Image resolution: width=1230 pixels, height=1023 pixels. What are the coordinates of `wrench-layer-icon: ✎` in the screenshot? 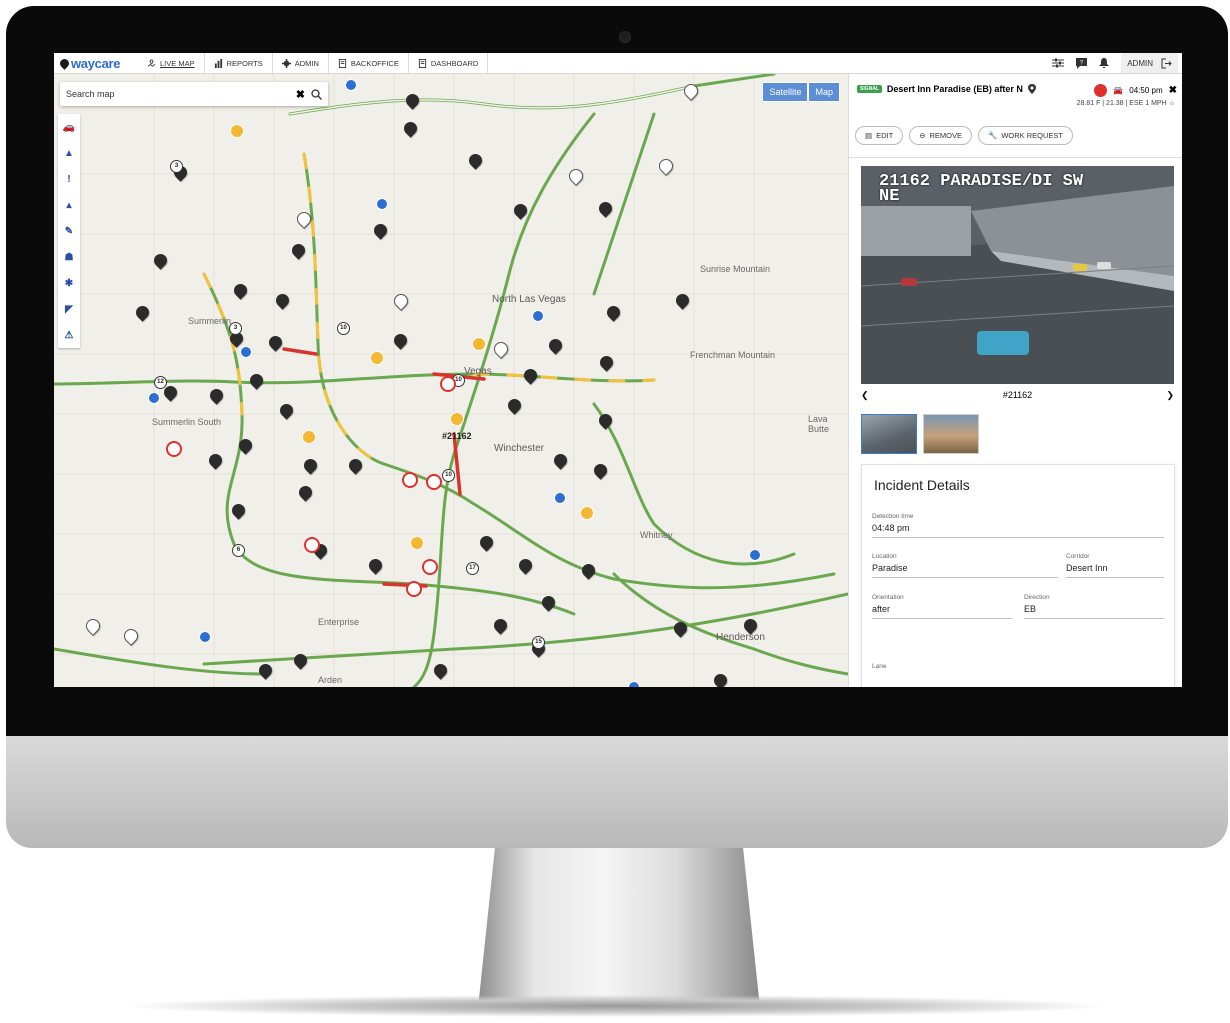 It's located at (69, 231).